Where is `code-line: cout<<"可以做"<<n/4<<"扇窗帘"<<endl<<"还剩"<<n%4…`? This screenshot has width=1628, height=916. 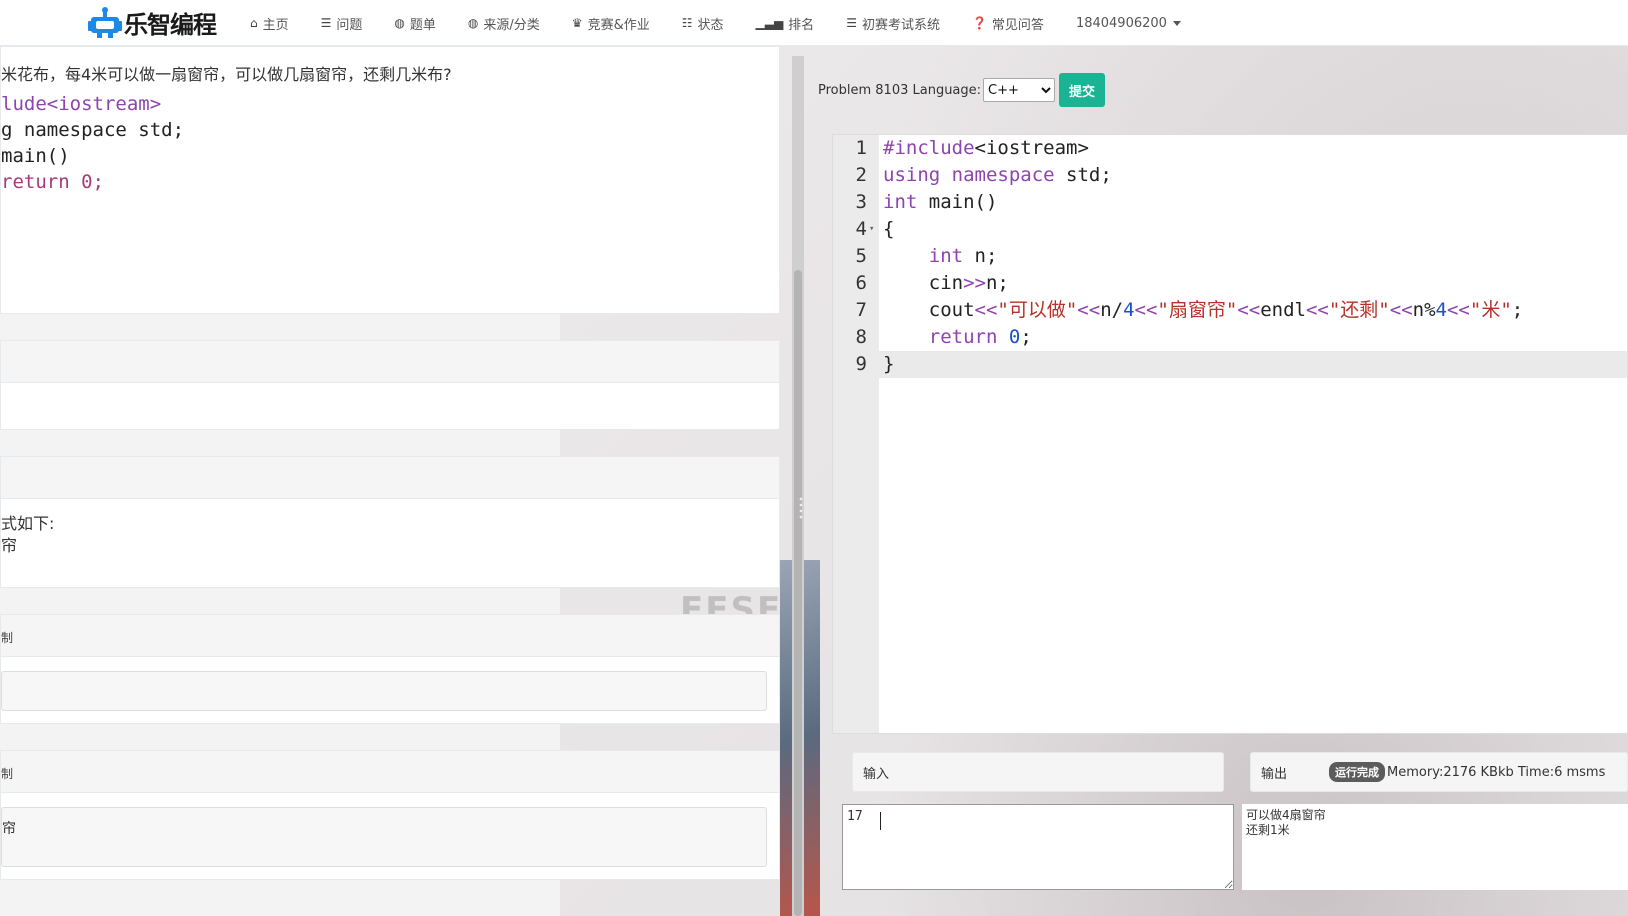 code-line: cout<<"可以做"<<n/4<<"扇窗帘"<<endl<<"还剩"<<n%4… is located at coordinates (1255, 310).